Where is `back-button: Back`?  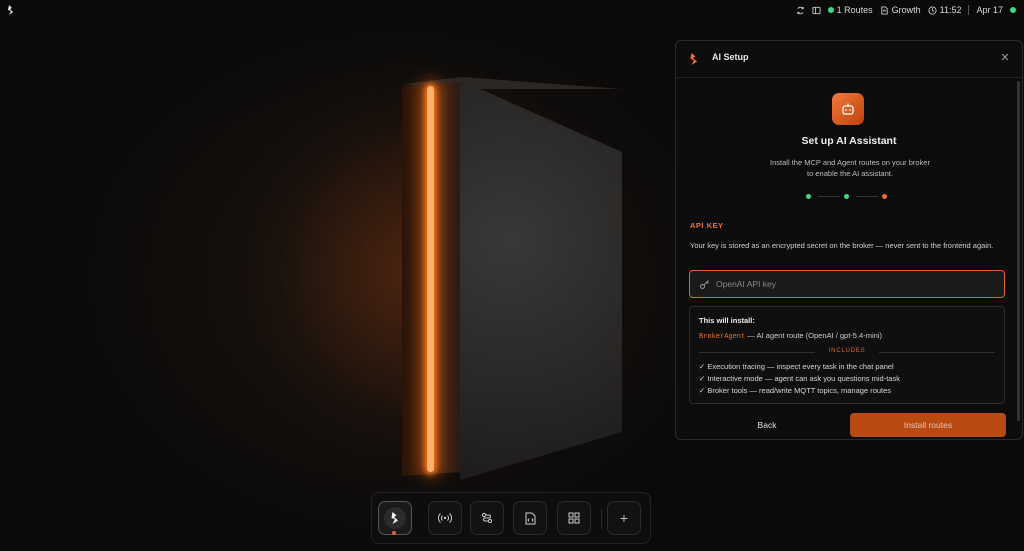 back-button: Back is located at coordinates (767, 425).